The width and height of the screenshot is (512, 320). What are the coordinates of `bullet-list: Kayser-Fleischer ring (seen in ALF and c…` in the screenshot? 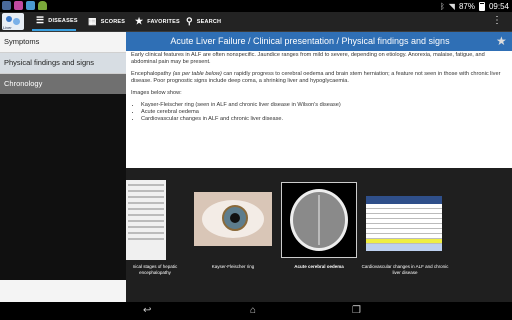 It's located at (324, 112).